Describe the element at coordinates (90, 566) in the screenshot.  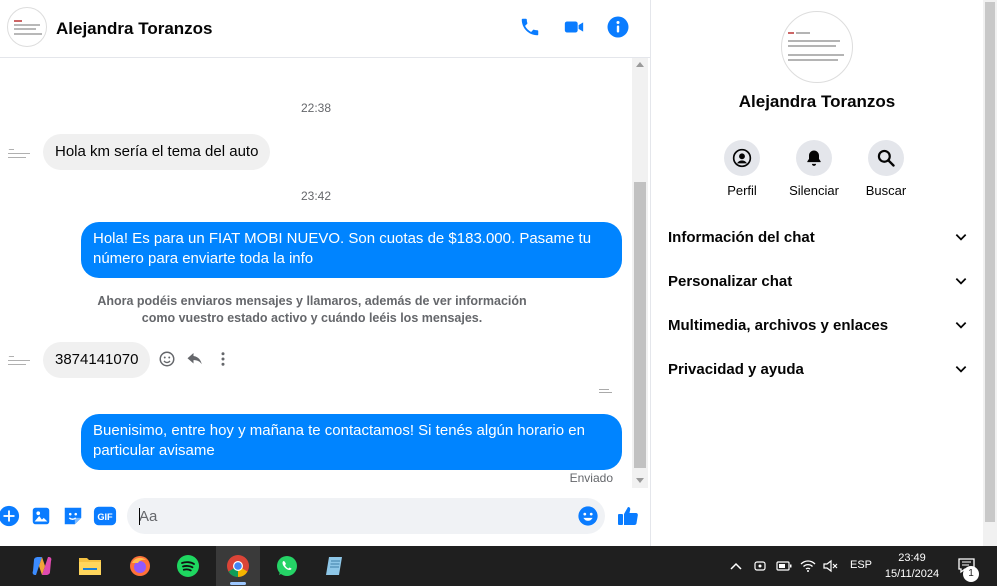
I see `file-explorer-icon` at that location.